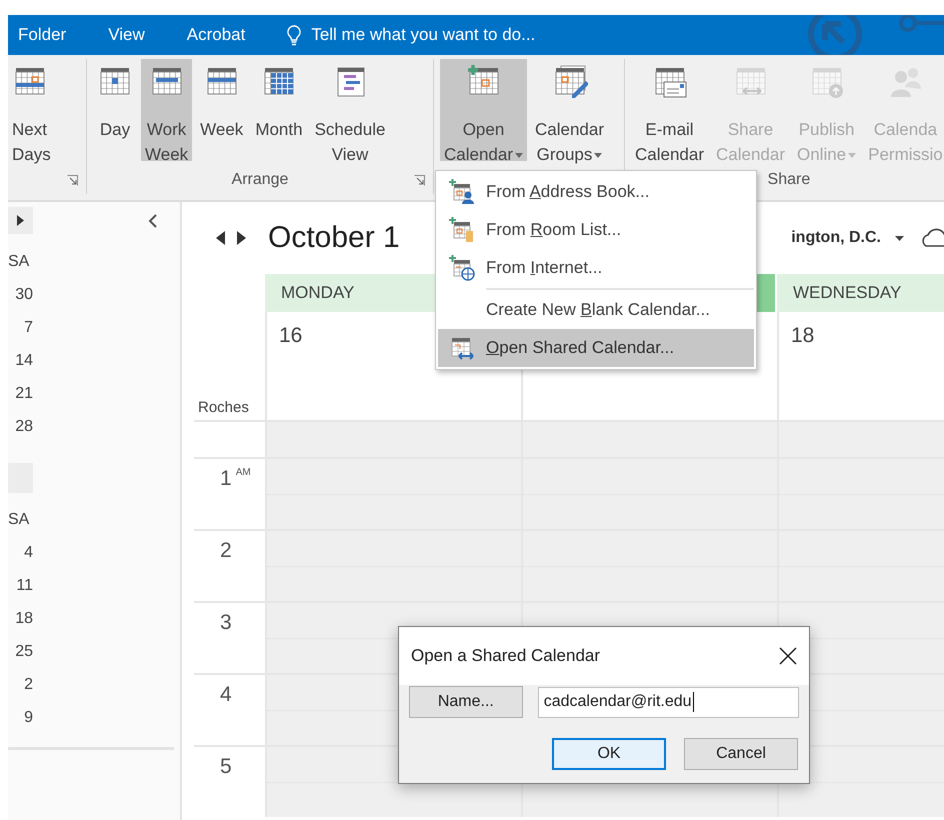 Image resolution: width=944 pixels, height=820 pixels. I want to click on day-header: WEDNESDAY, so click(860, 293).